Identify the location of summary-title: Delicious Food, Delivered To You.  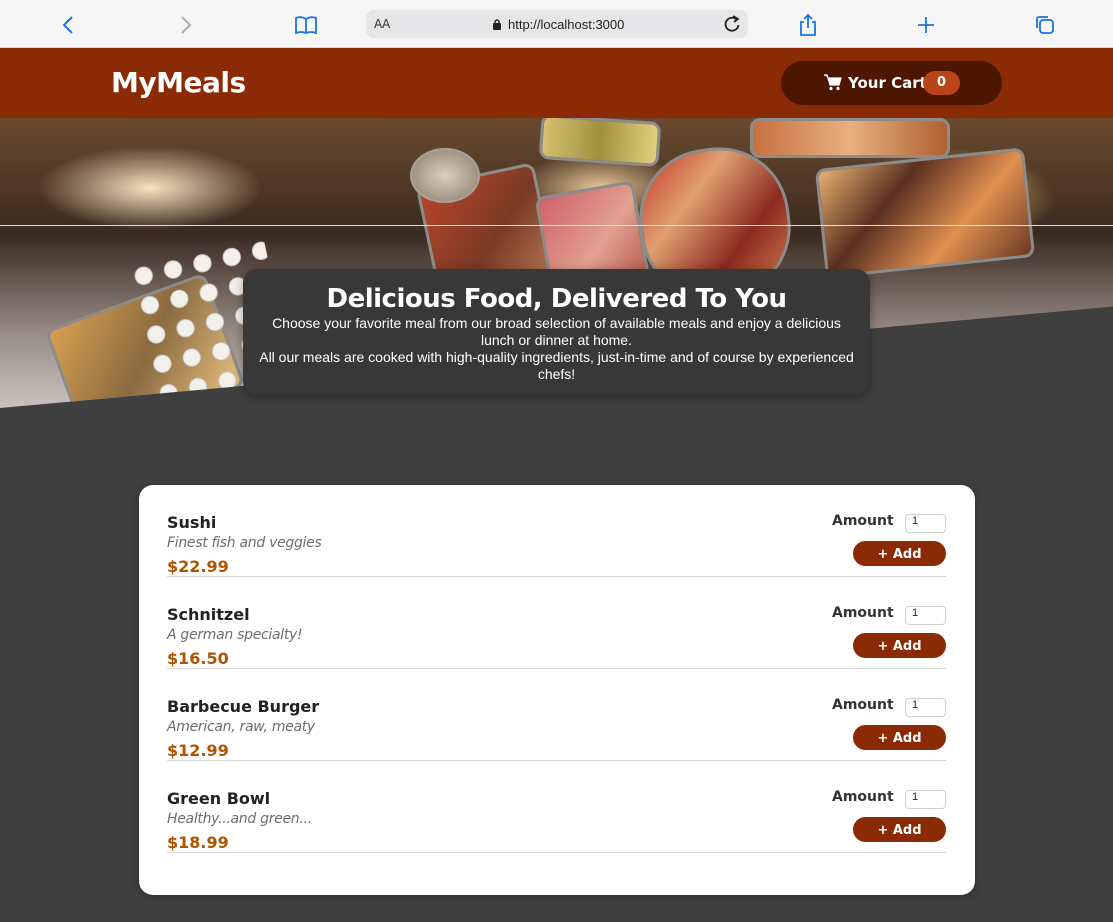
(557, 299).